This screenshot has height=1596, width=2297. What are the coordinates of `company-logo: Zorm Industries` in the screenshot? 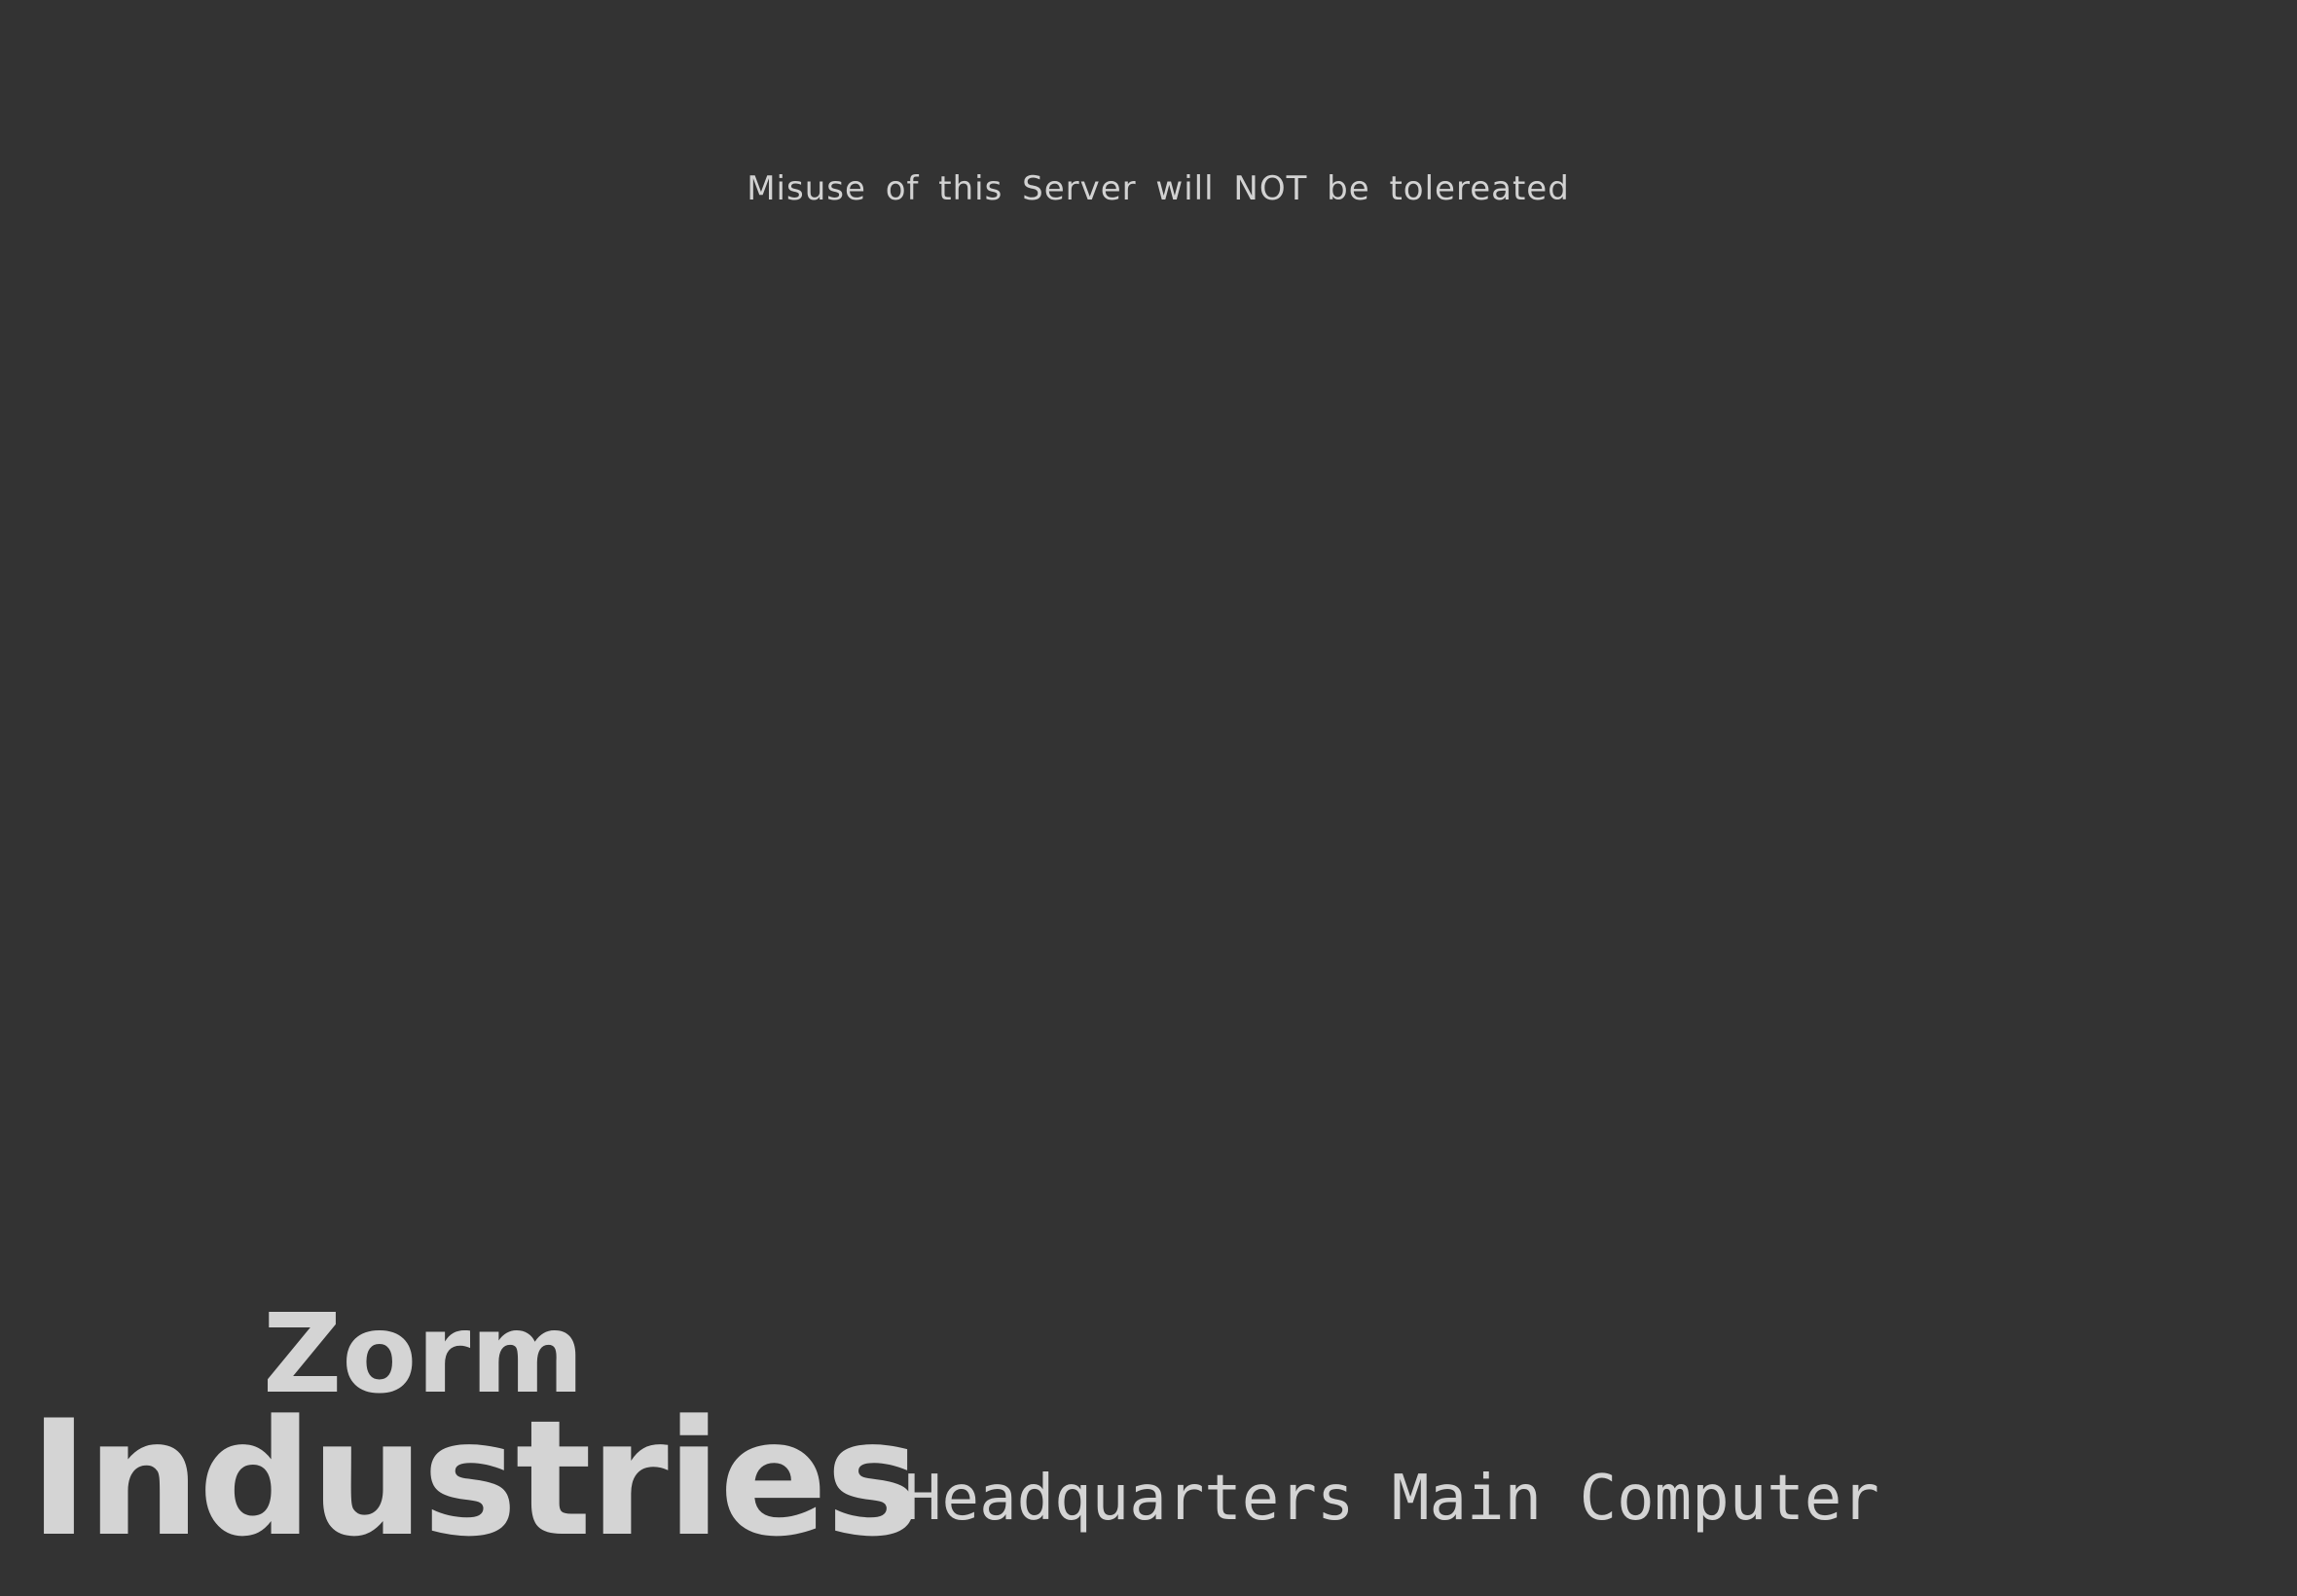 It's located at (475, 1431).